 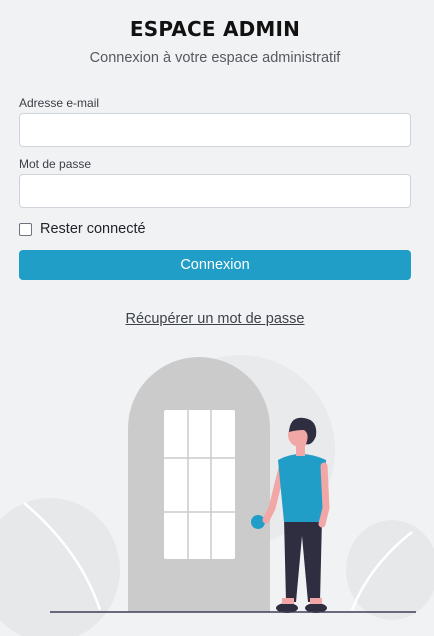 I want to click on password-label: Mot de passe, so click(x=55, y=164).